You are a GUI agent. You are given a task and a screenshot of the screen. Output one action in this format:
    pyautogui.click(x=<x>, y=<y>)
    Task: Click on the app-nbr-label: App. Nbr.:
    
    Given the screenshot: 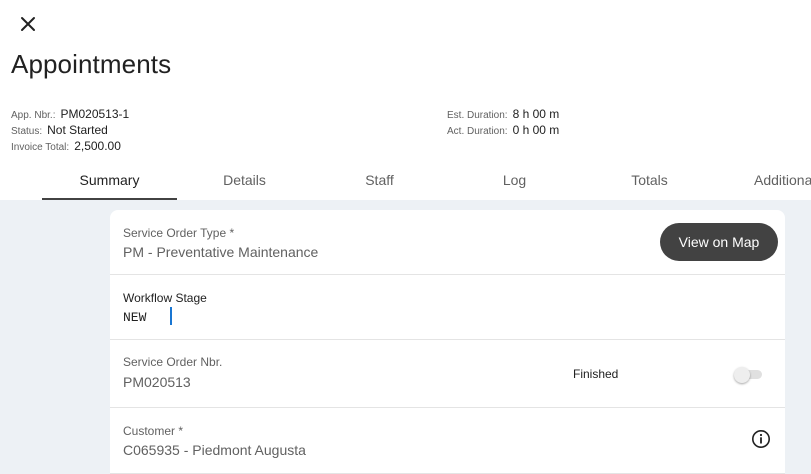 What is the action you would take?
    pyautogui.click(x=33, y=115)
    